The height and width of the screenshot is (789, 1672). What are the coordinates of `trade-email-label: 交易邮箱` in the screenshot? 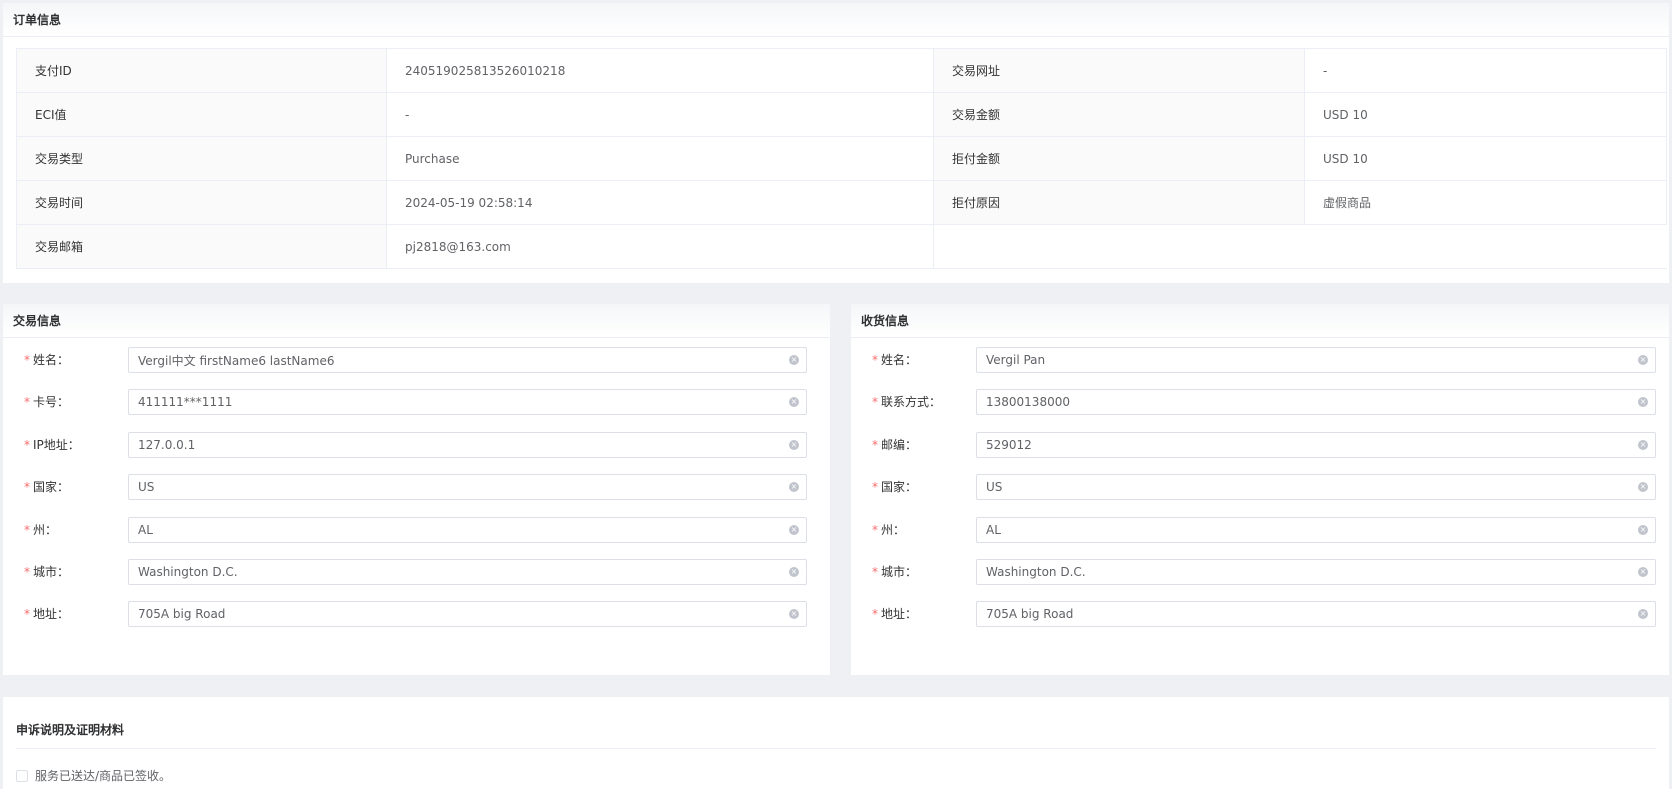 It's located at (201, 246).